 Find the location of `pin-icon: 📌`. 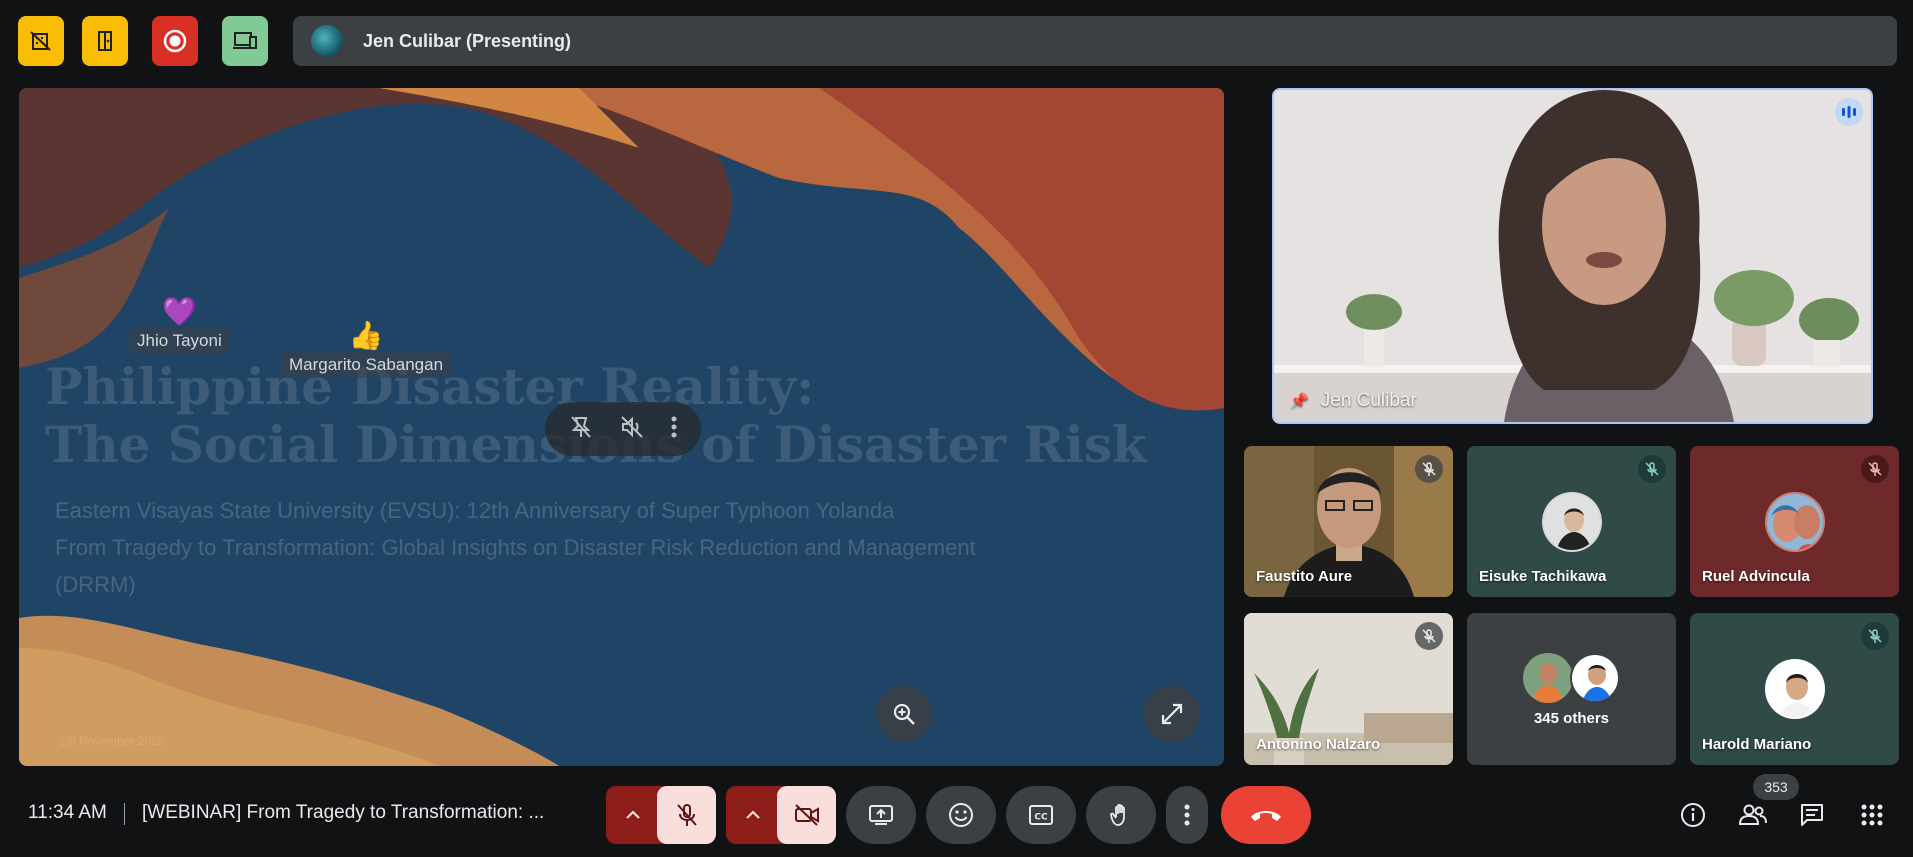

pin-icon: 📌 is located at coordinates (1299, 401).